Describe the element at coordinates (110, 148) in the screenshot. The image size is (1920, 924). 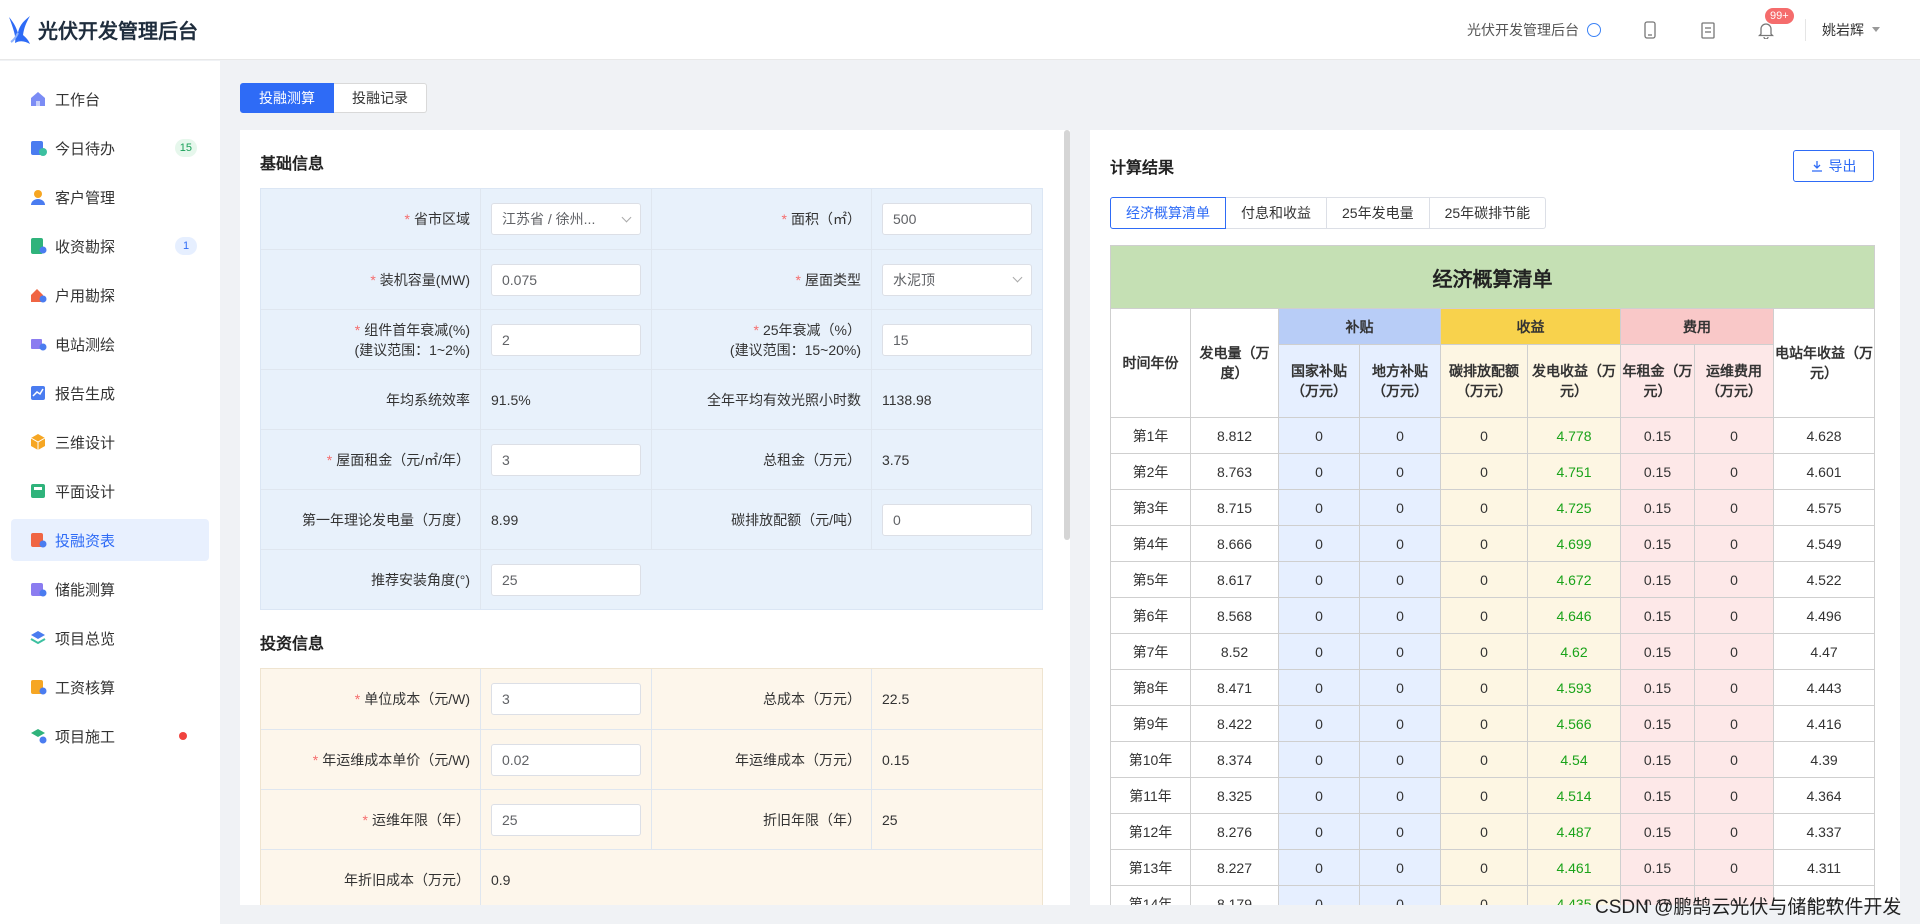
I see `sidebar-item-todo: 今日待办 15` at that location.